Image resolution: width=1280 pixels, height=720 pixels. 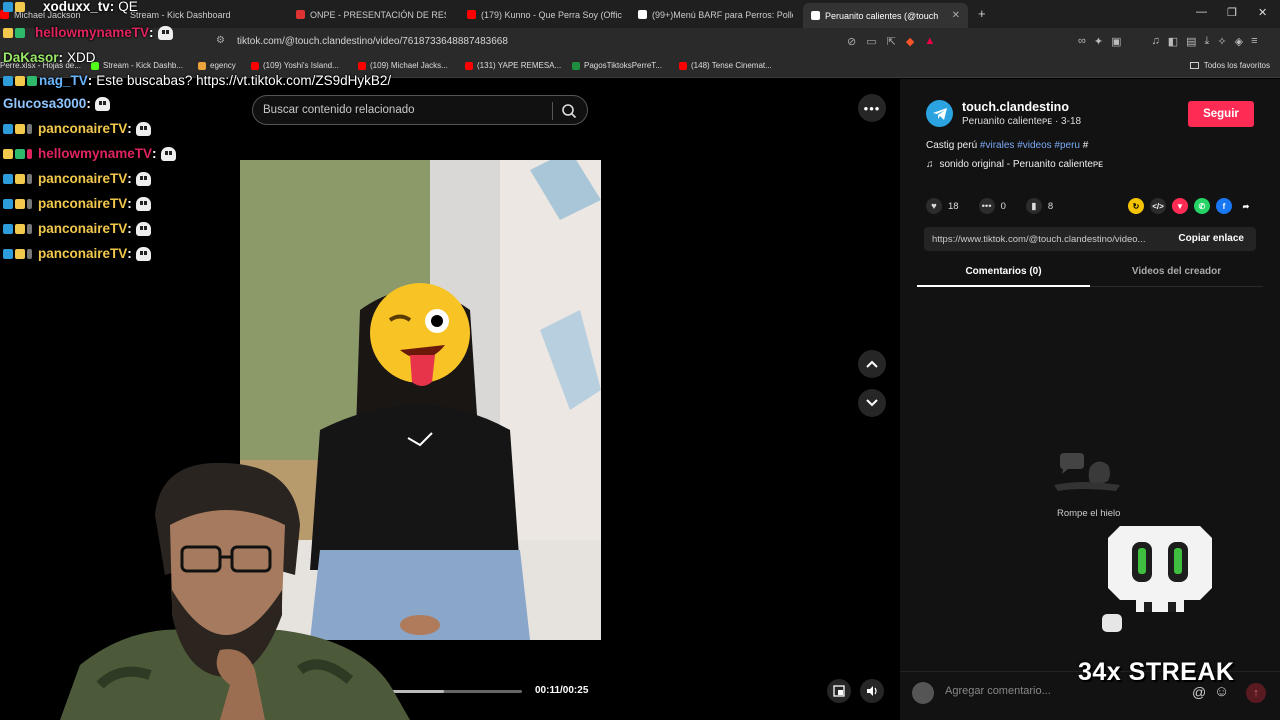 I want to click on telegram-icon, so click(x=939, y=113).